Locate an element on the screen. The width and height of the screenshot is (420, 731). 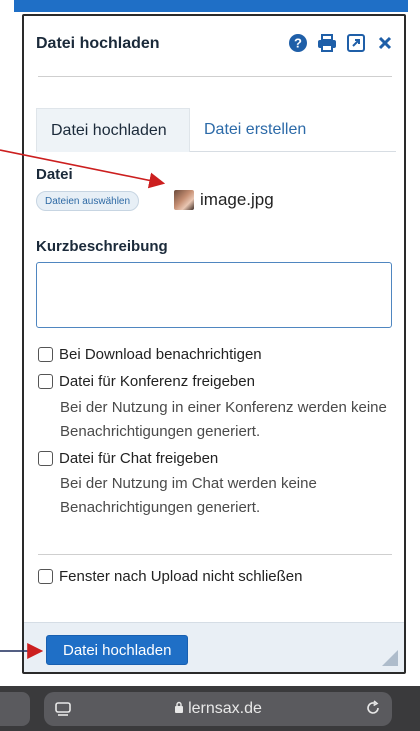
resize-handle-icon is located at coordinates (390, 658).